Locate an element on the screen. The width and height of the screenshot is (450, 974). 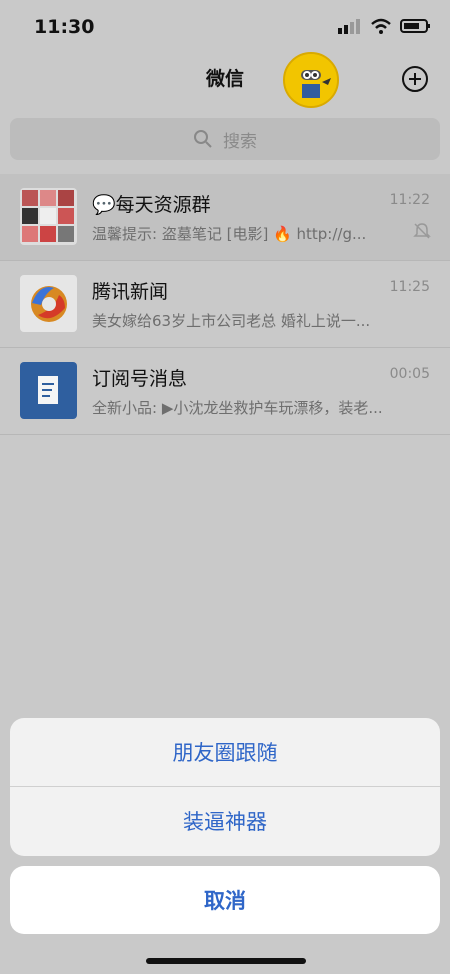
search-bar: 搜索 is located at coordinates (225, 139).